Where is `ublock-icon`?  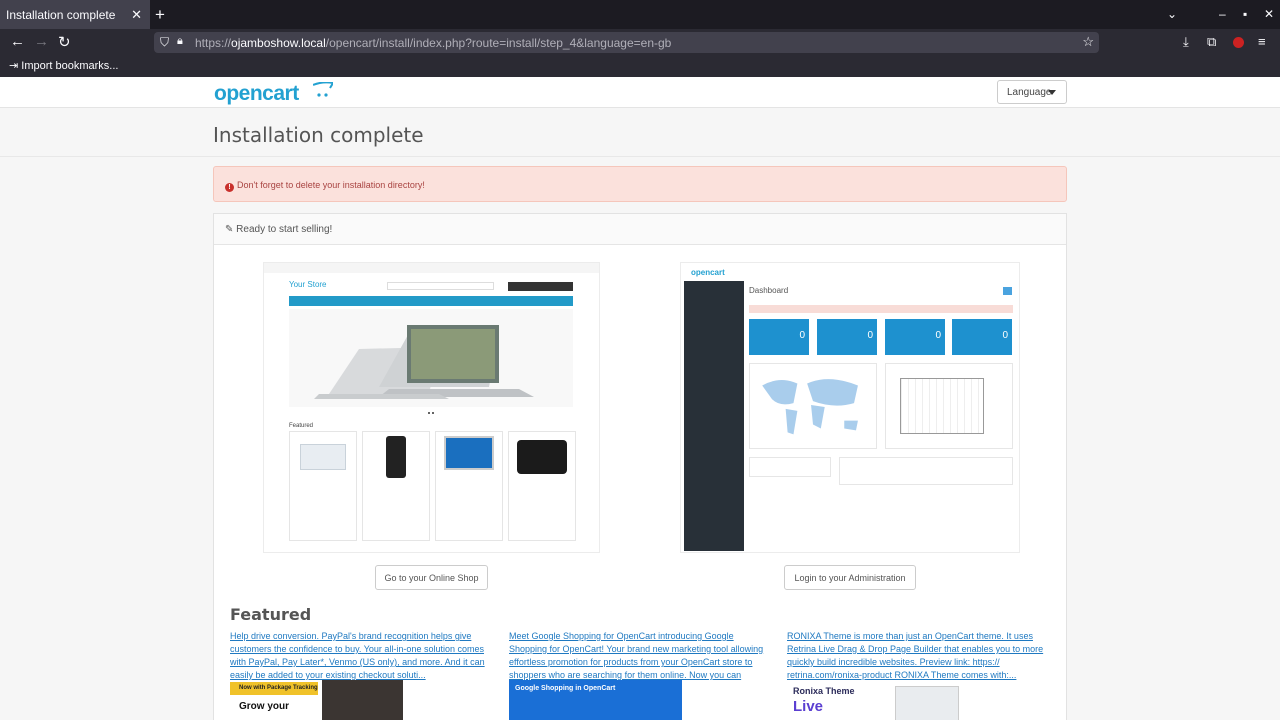
ublock-icon is located at coordinates (1238, 42).